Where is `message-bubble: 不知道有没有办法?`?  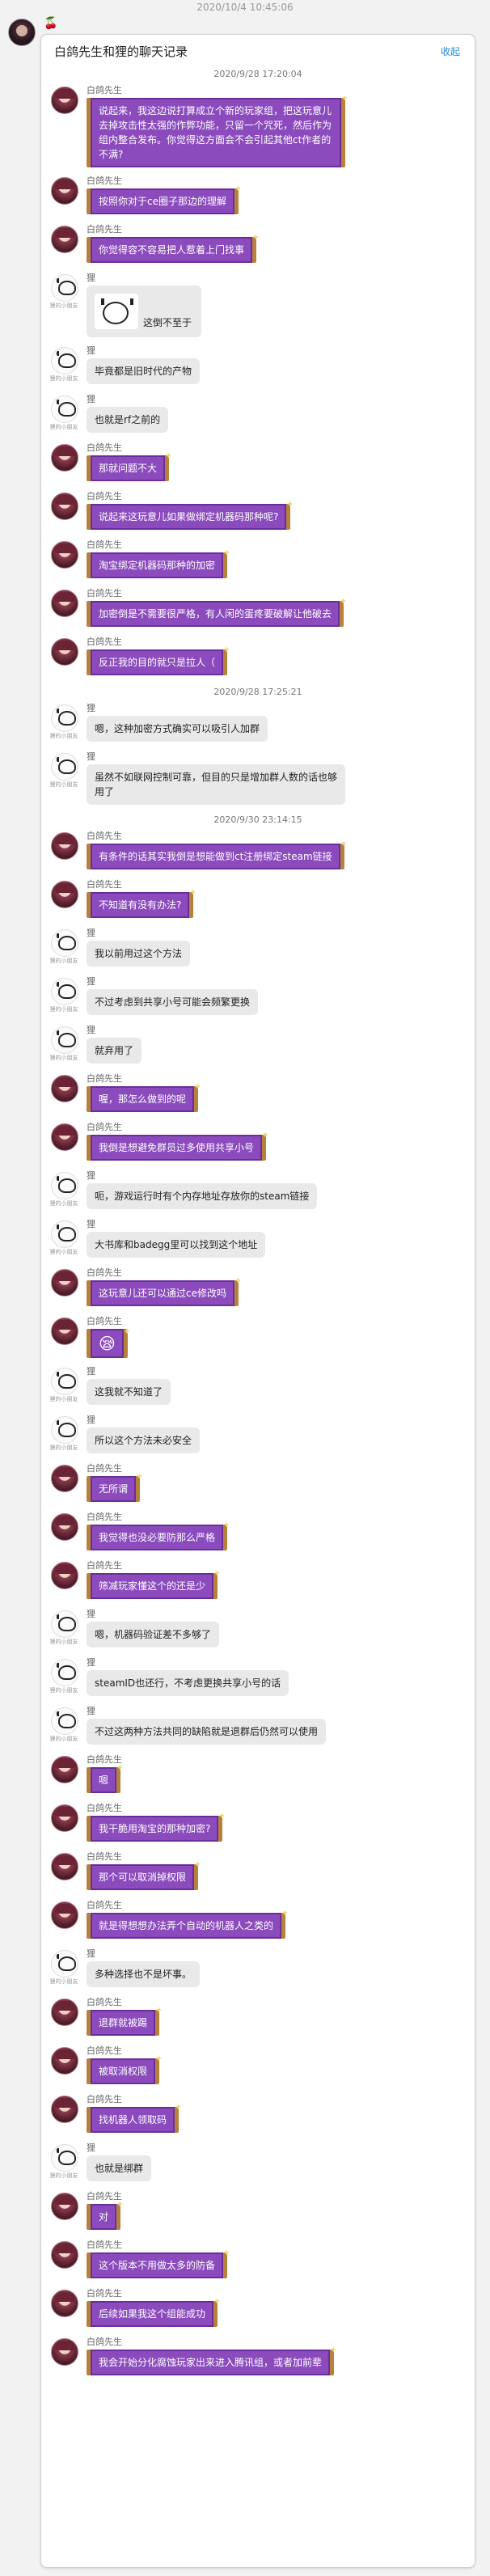 message-bubble: 不知道有没有办法? is located at coordinates (142, 902).